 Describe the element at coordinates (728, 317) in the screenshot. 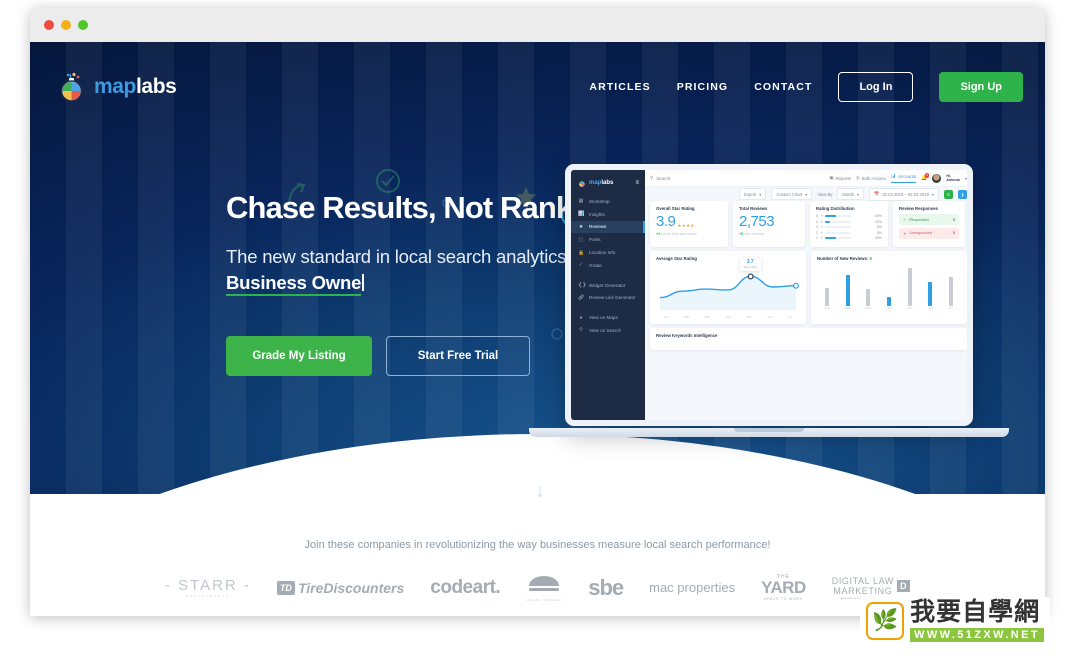

I see `line-chart-ticks: JAN FEB MAR APR MAY JUN JUL` at that location.